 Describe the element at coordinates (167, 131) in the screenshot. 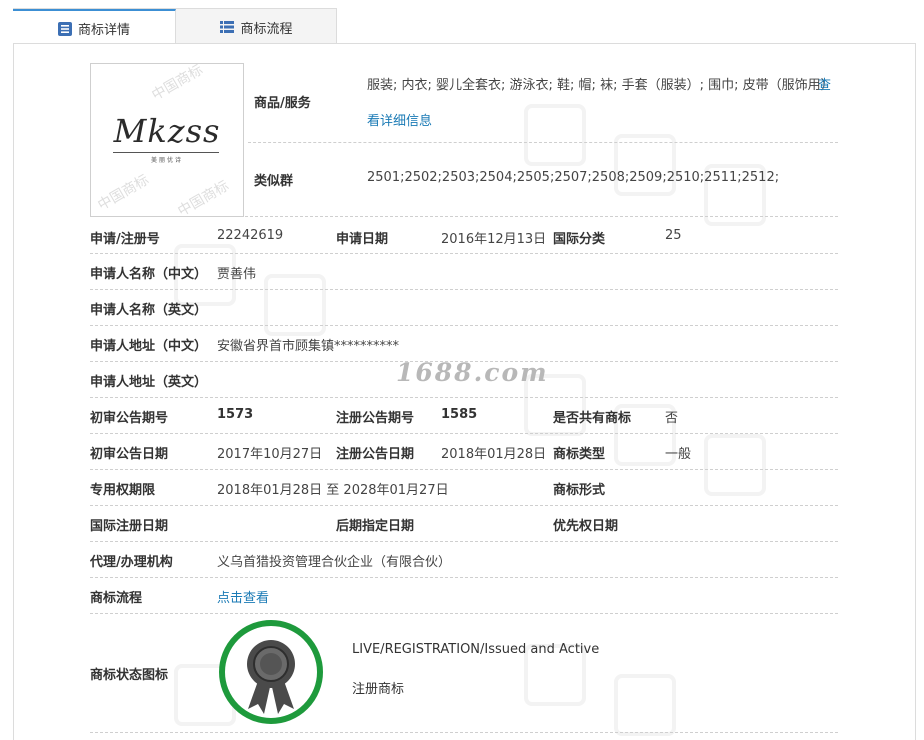

I see `logo-wordmark: Mkzss` at that location.